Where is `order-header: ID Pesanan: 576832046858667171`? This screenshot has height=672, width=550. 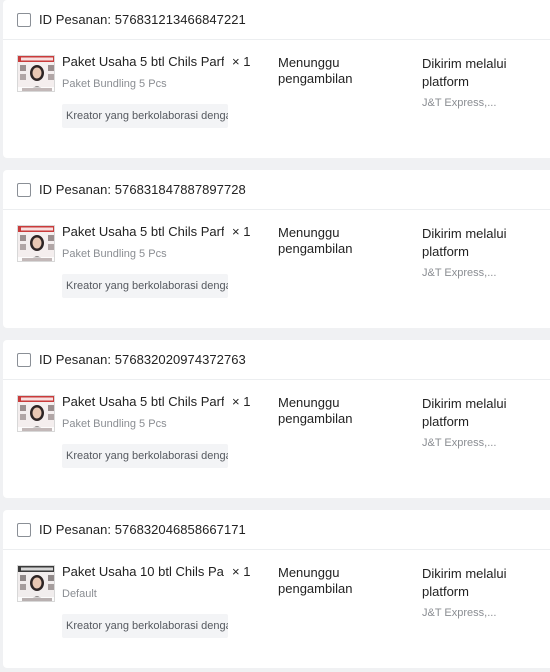
order-header: ID Pesanan: 576832046858667171 is located at coordinates (276, 530).